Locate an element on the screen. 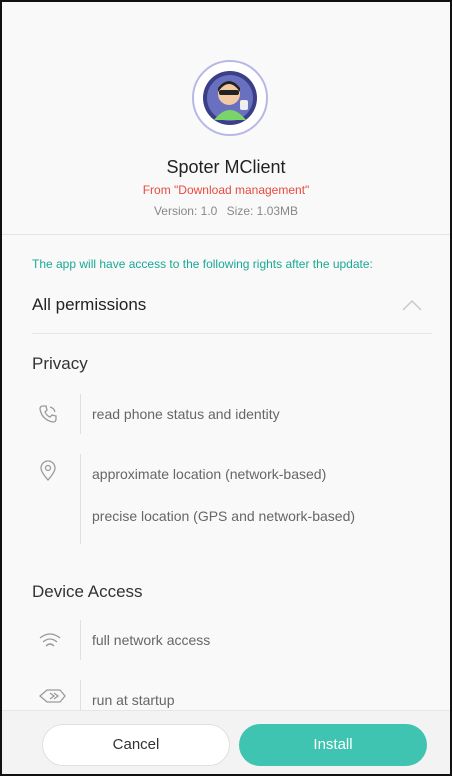 The height and width of the screenshot is (776, 452). action-bar: Cancel Install is located at coordinates (226, 742).